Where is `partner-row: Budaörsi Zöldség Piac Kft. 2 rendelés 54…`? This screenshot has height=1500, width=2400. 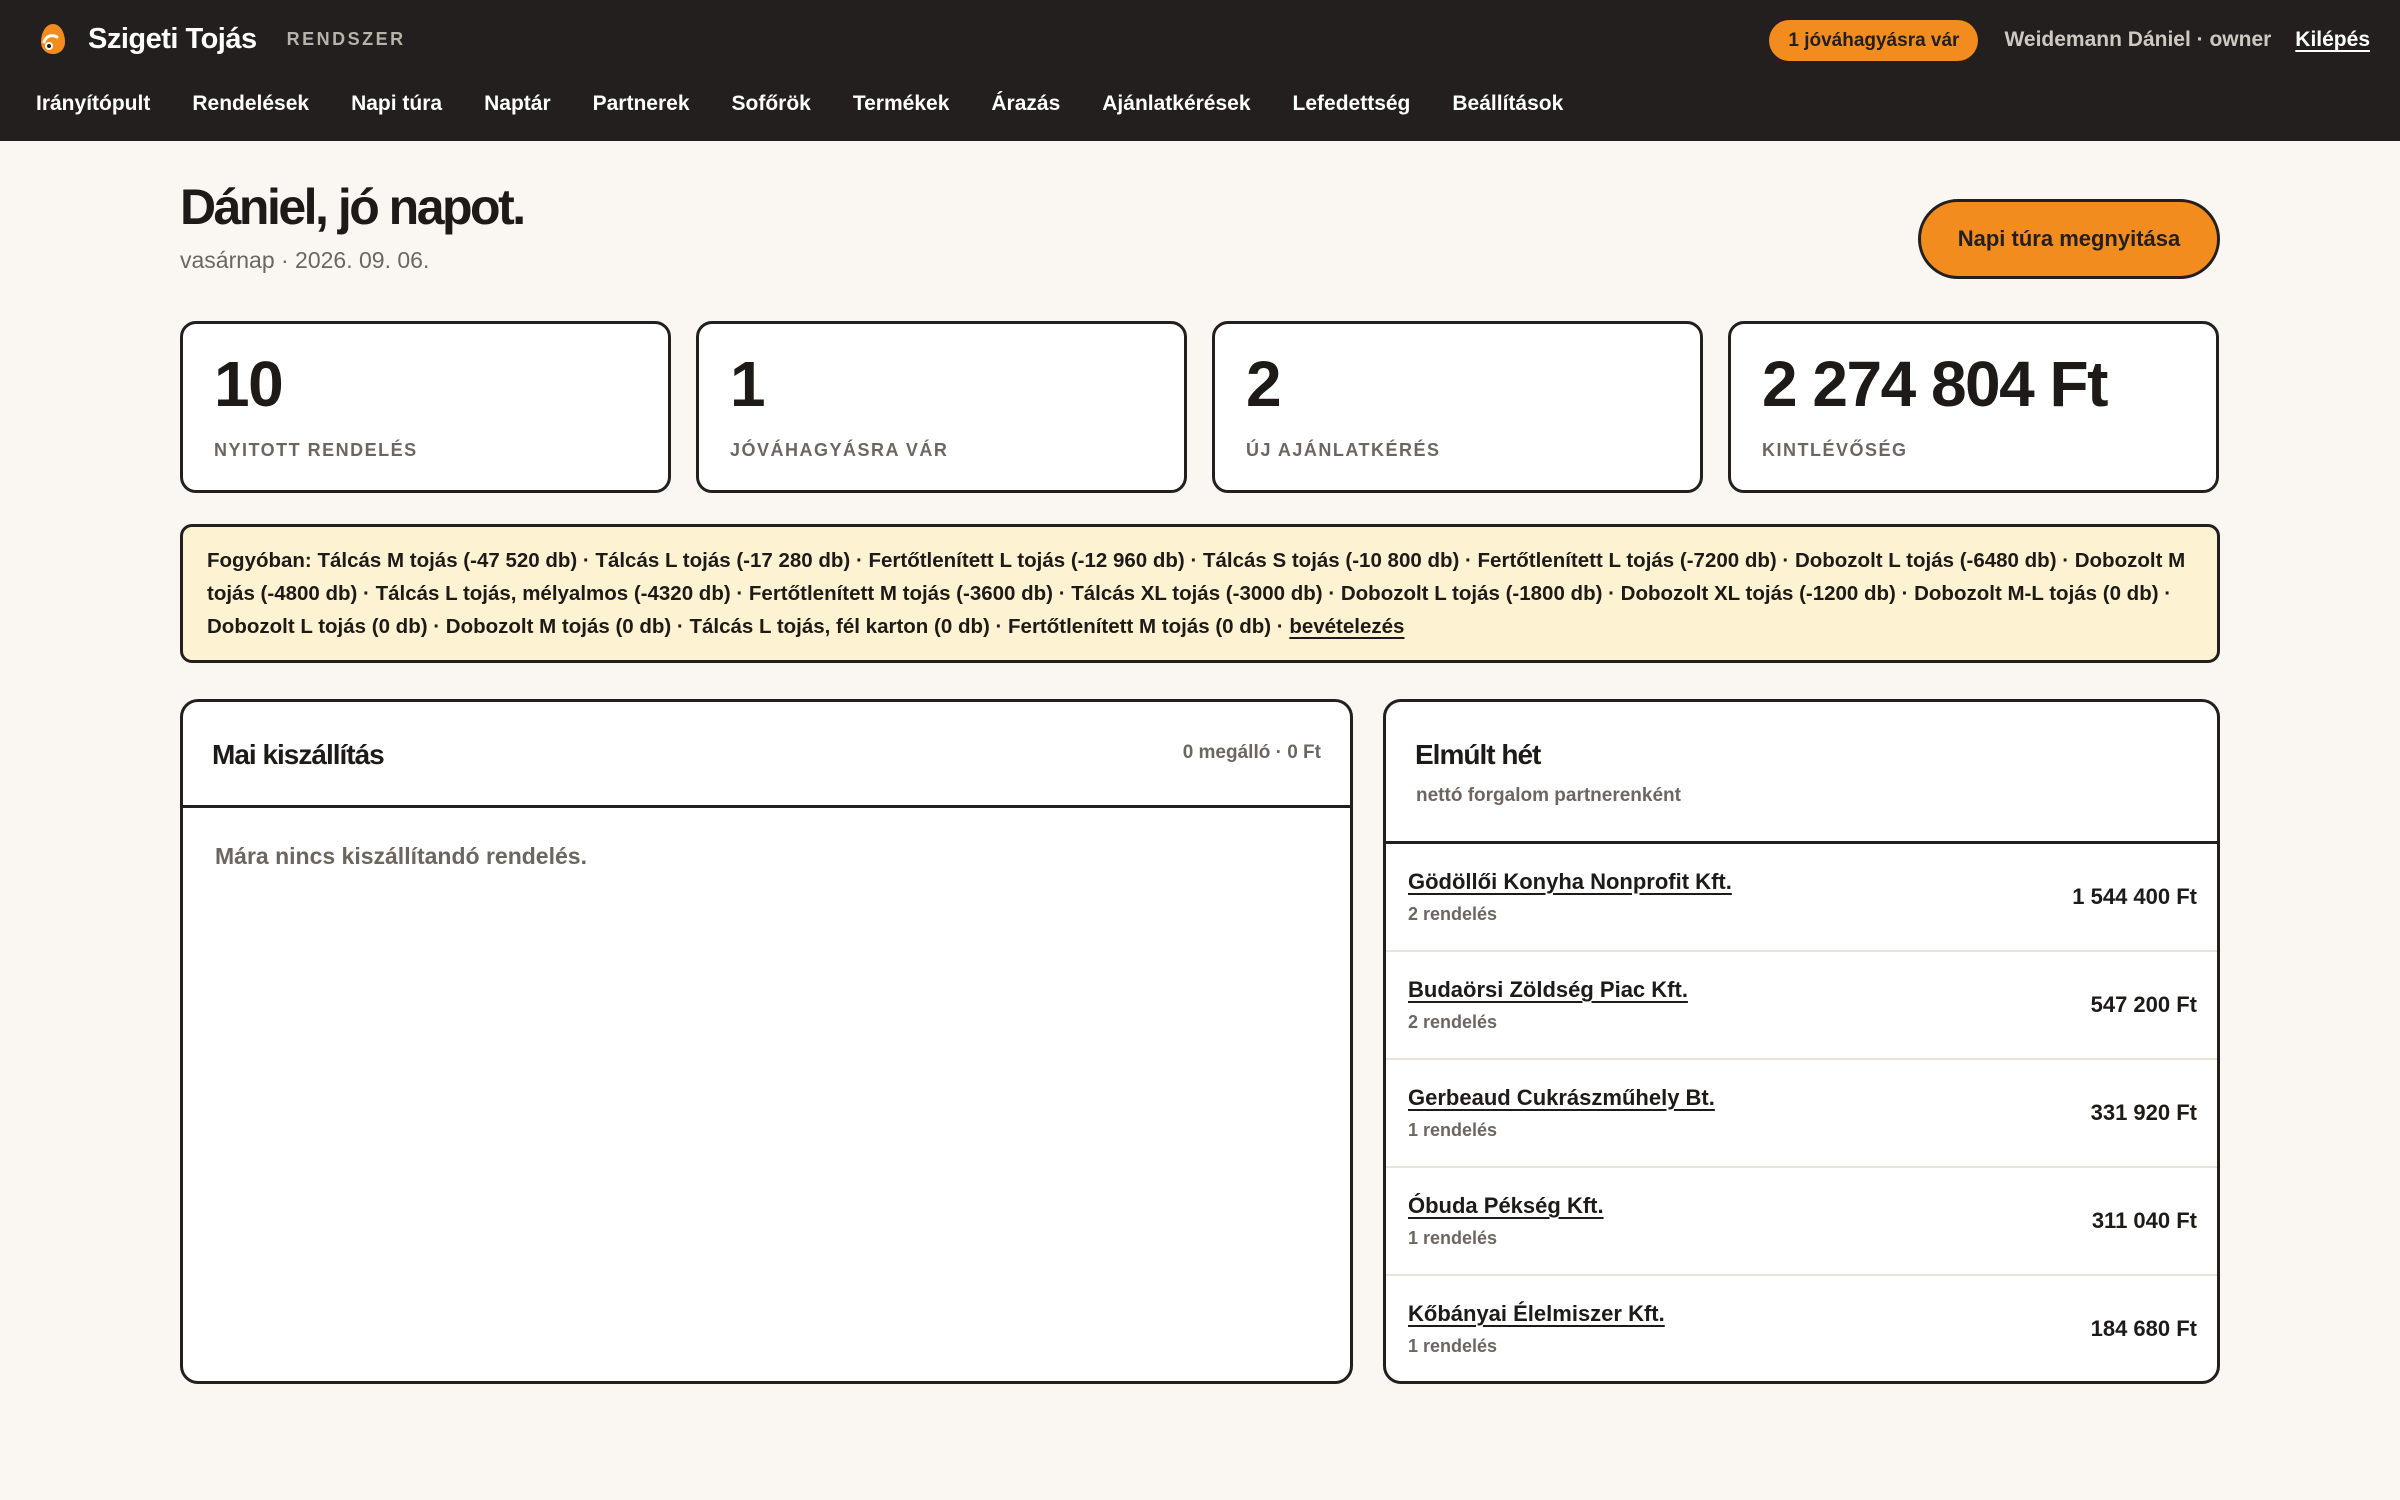
partner-row: Budaörsi Zöldség Piac Kft. 2 rendelés 54… is located at coordinates (1801, 1006).